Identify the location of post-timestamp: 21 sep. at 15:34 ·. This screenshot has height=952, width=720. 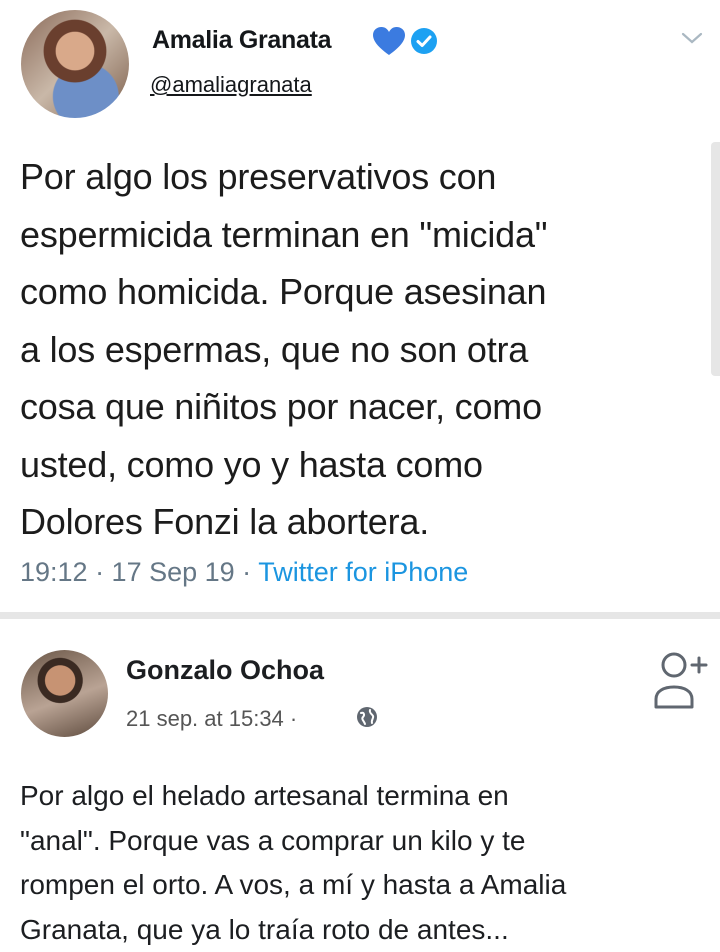
(211, 719).